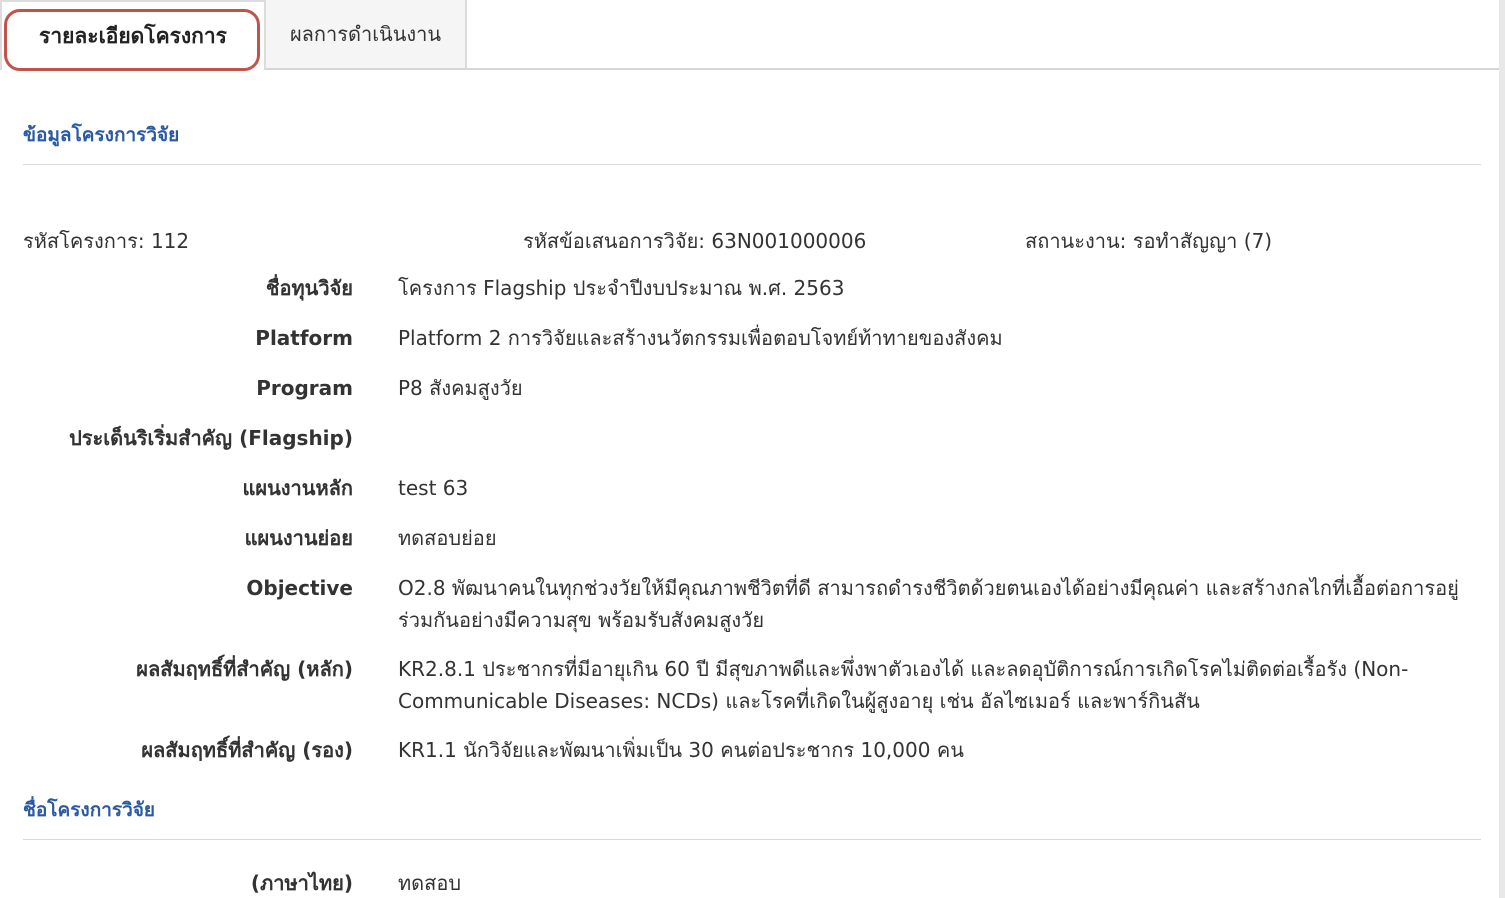  I want to click on detail-label: ผลสัมฤทธิ์ที่สำคัญ (รอง), so click(247, 750).